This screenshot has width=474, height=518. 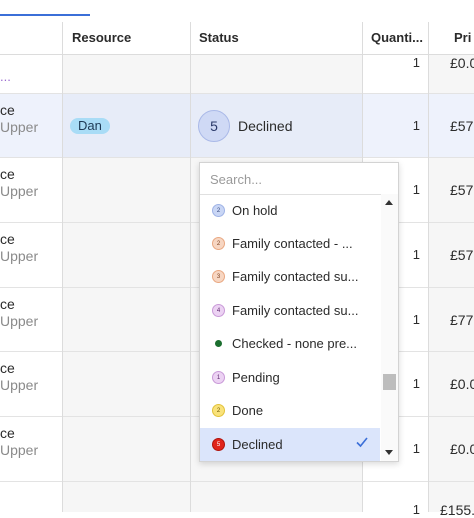 What do you see at coordinates (90, 126) in the screenshot?
I see `resource-chip: Dan` at bounding box center [90, 126].